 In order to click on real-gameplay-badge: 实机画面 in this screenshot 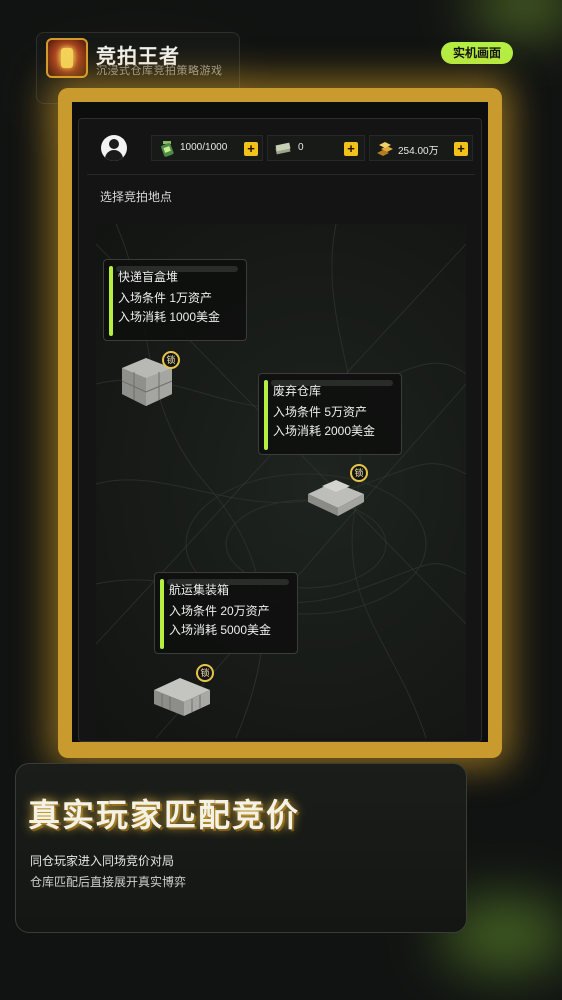, I will do `click(477, 53)`.